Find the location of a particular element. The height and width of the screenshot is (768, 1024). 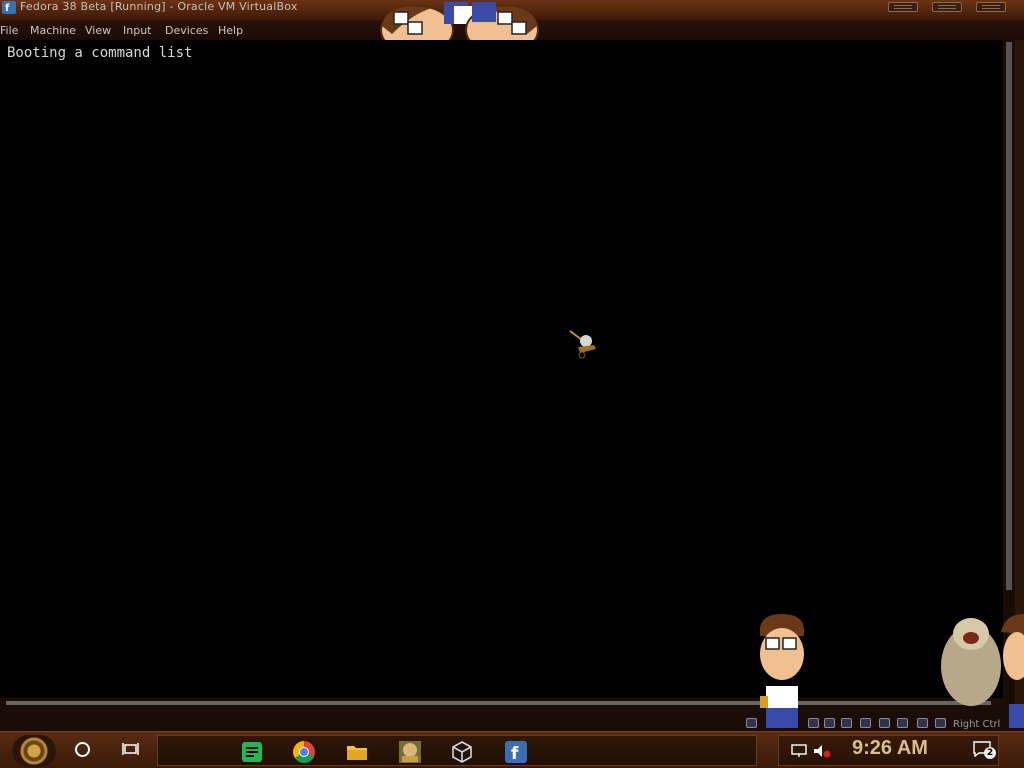

maximize-button is located at coordinates (947, 7).